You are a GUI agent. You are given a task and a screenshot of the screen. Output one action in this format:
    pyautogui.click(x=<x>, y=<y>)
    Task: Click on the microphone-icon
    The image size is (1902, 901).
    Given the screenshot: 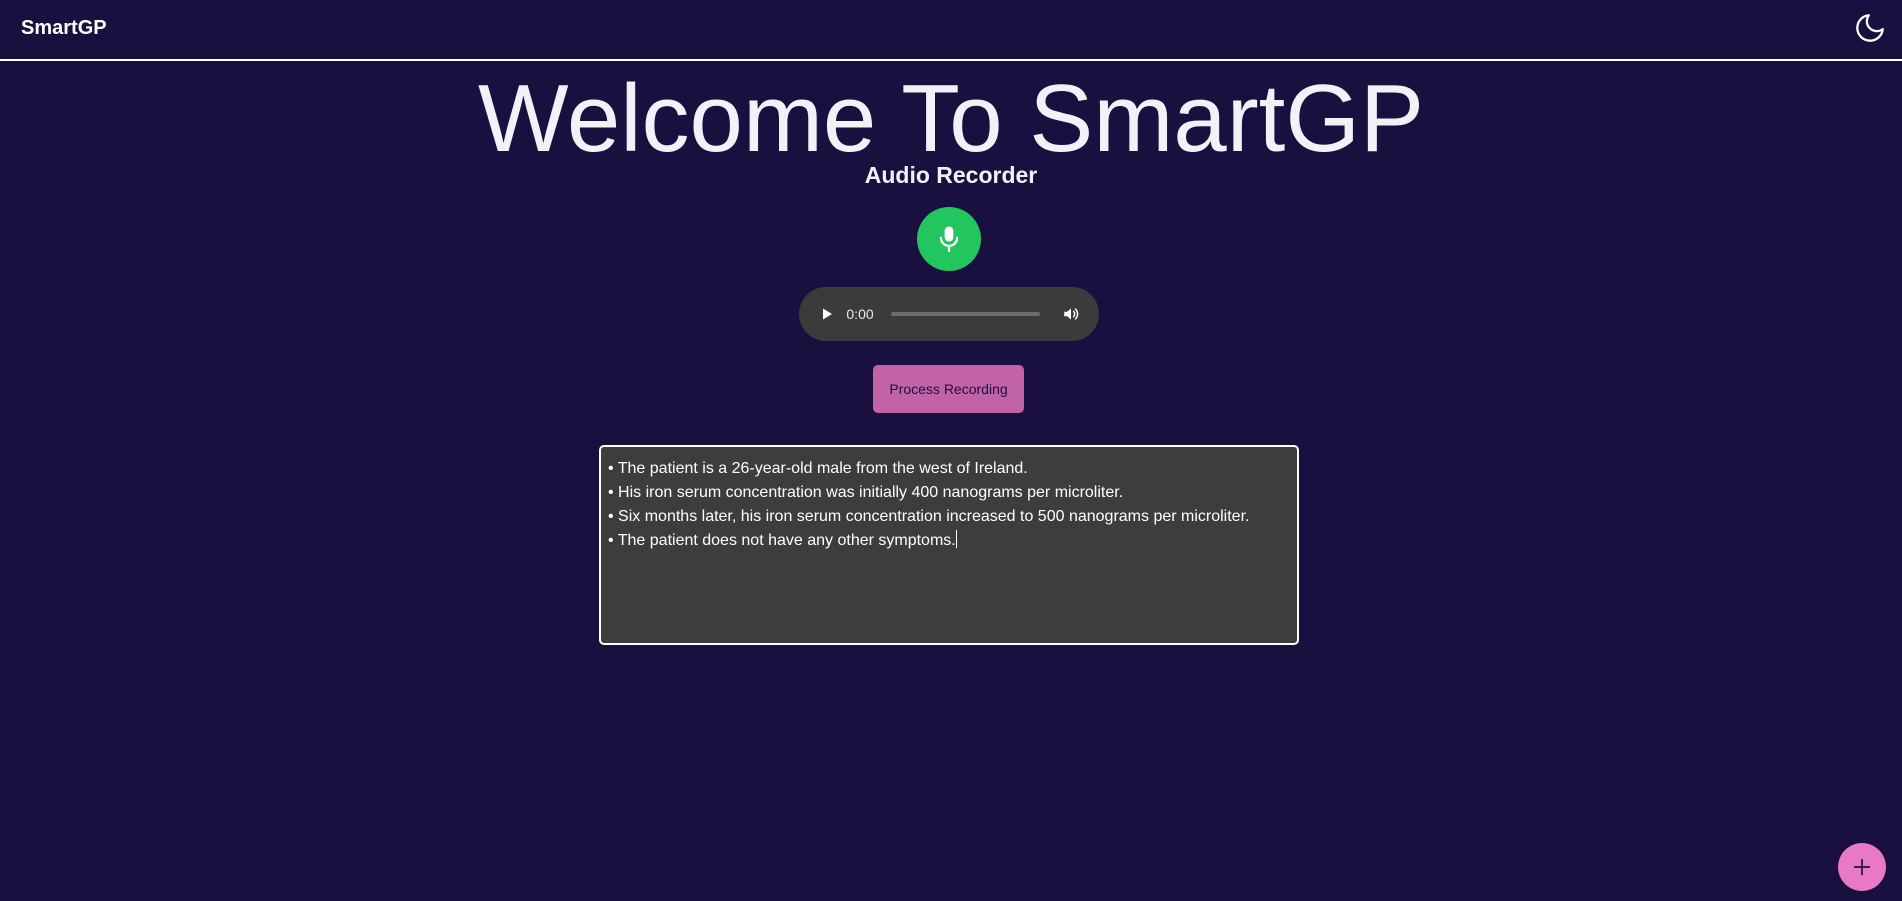 What is the action you would take?
    pyautogui.click(x=949, y=239)
    